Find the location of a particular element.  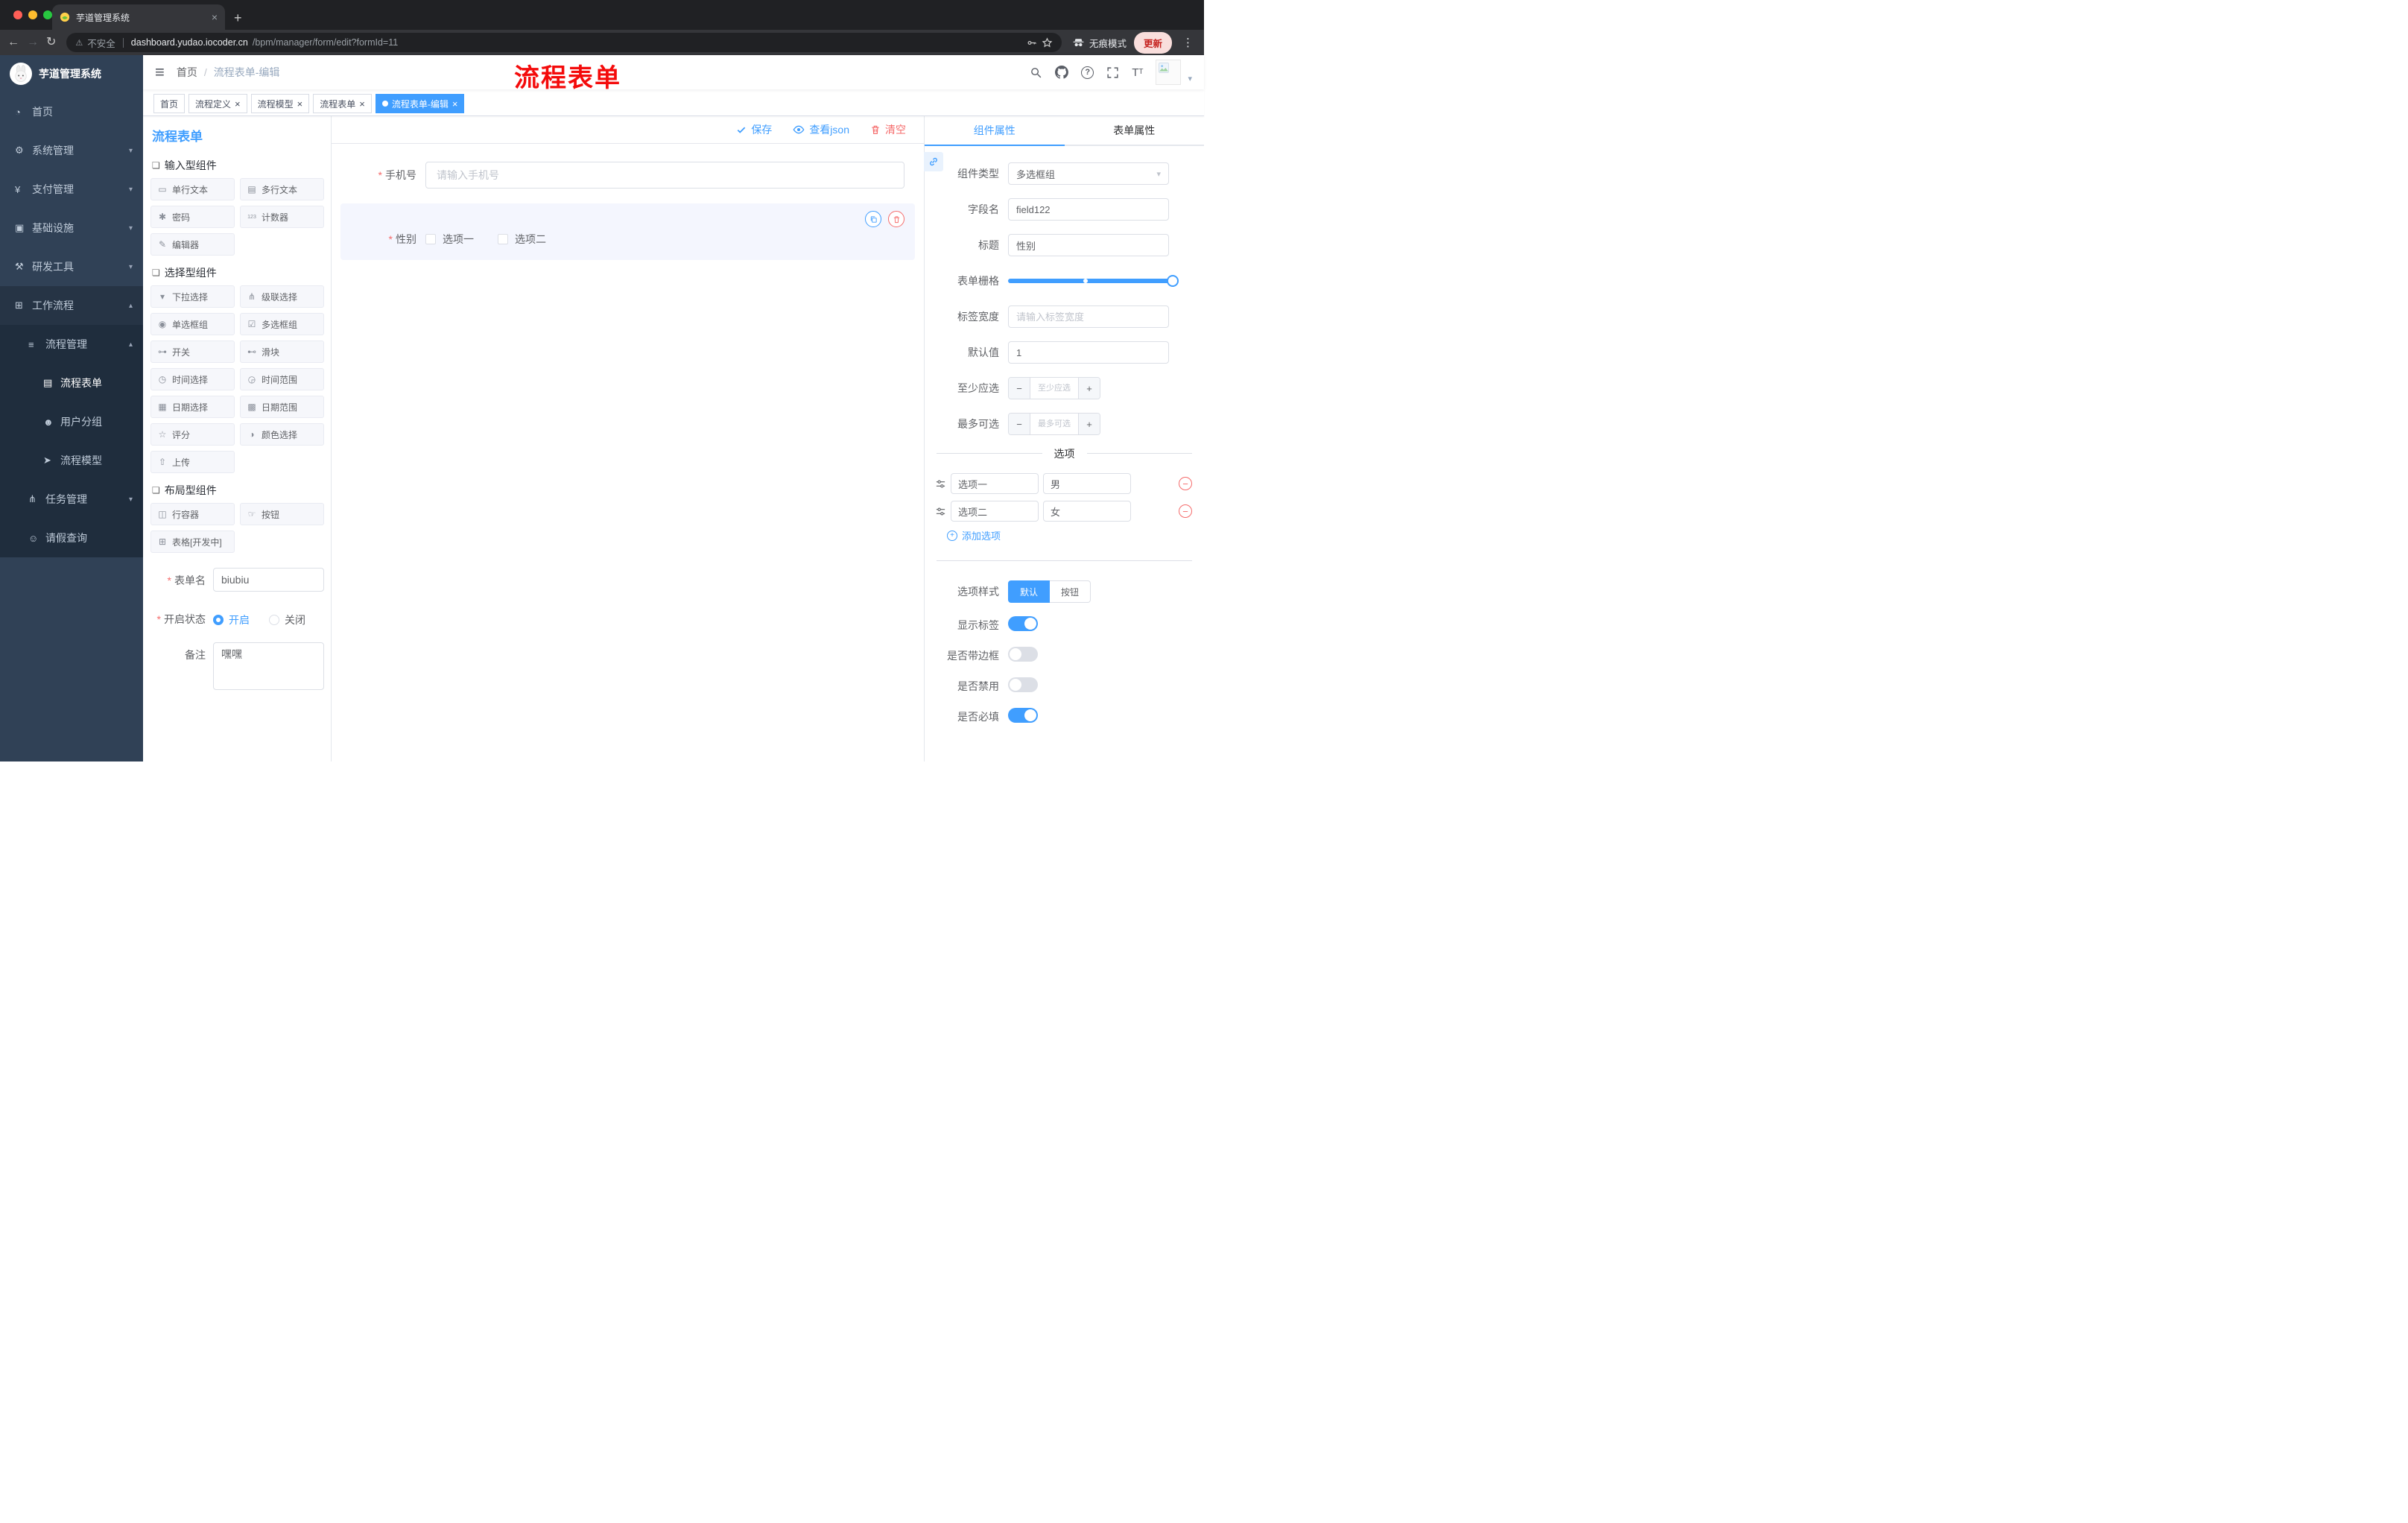

component-item-rate: ☆ 评分 is located at coordinates (192, 434).